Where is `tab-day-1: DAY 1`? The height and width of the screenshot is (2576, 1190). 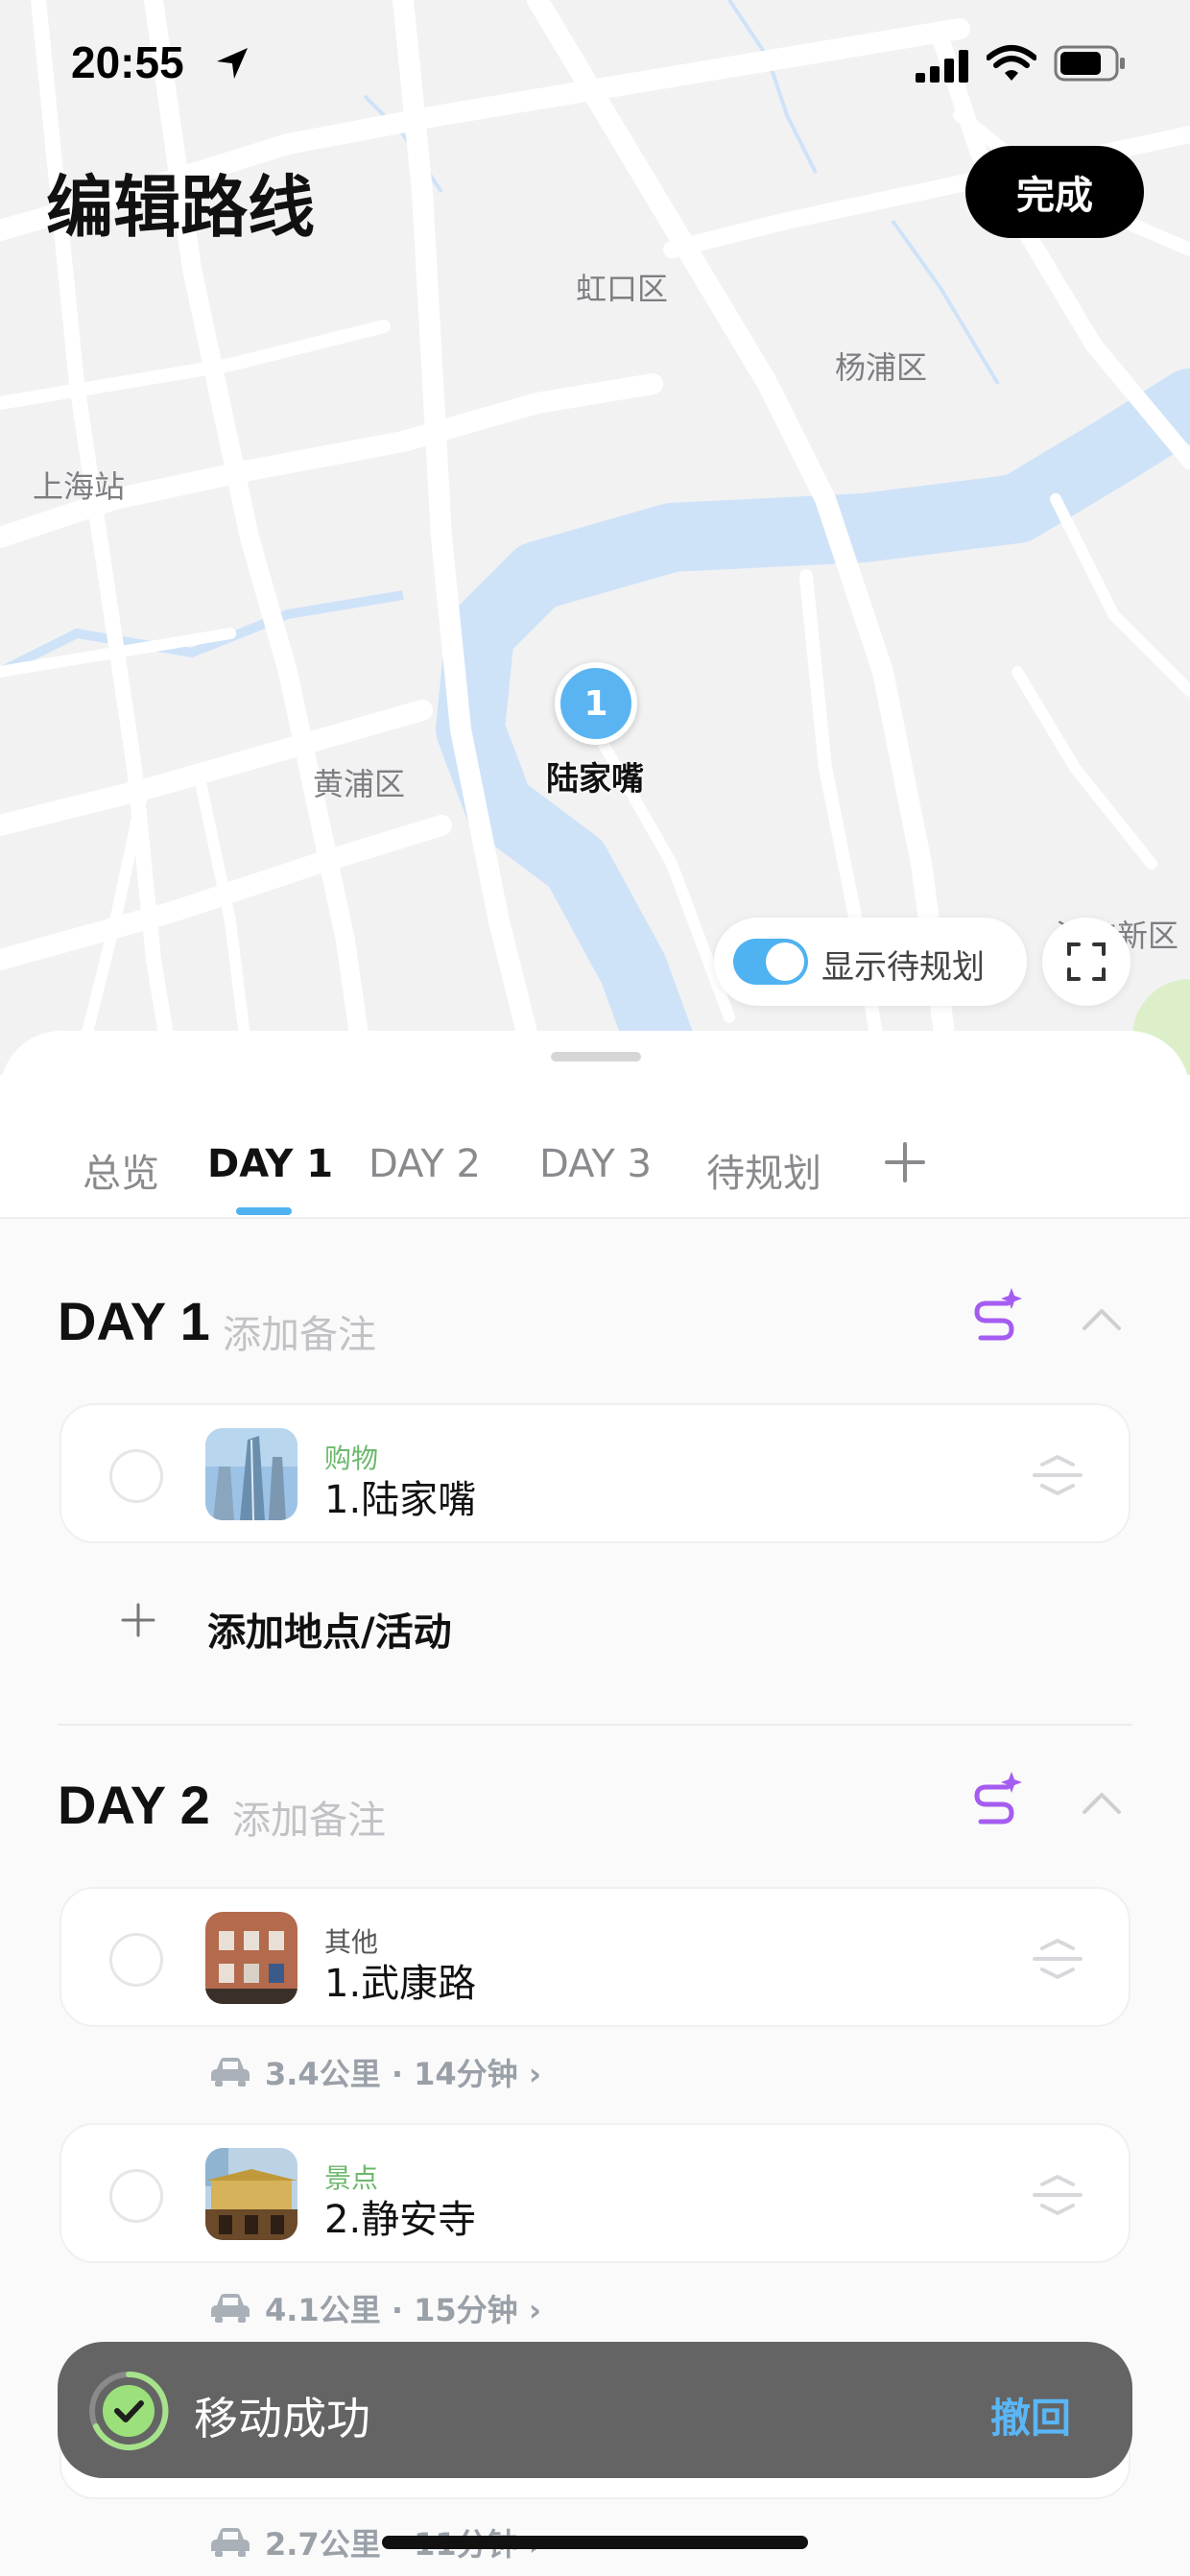 tab-day-1: DAY 1 is located at coordinates (270, 1164).